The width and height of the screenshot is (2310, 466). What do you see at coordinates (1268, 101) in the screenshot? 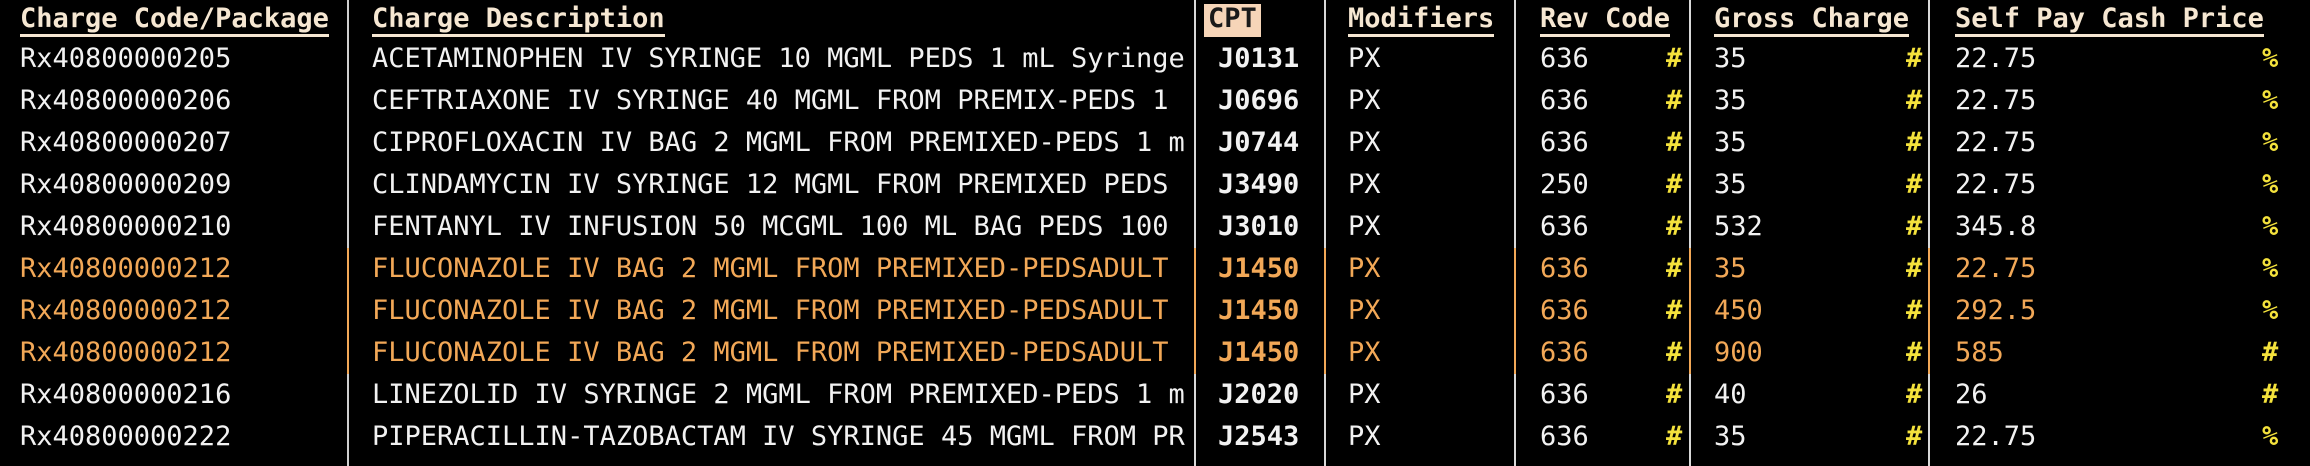
I see `cell-cpt: J0696` at bounding box center [1268, 101].